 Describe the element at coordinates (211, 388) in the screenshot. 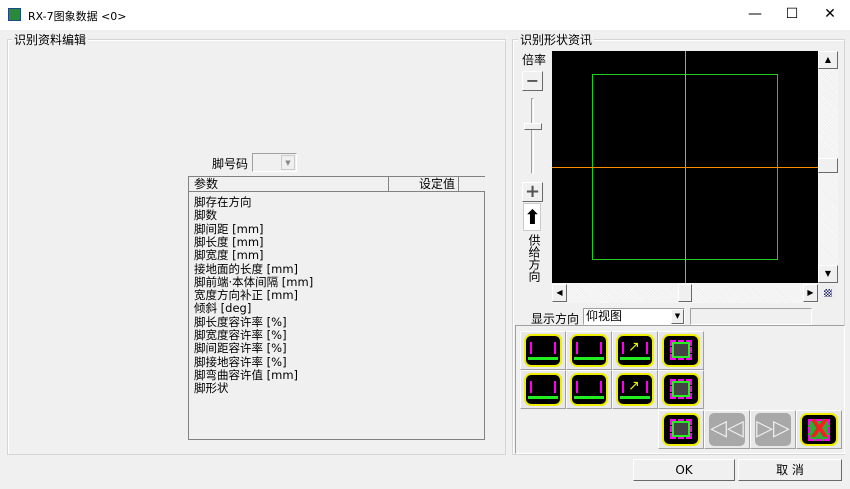

I see `table-row: 脚形状` at that location.